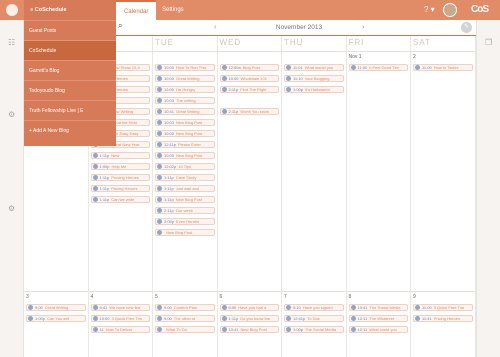 The image size is (500, 357). Describe the element at coordinates (185, 67) in the screenshot. I see `calendar-event: 10:00 How To Run This` at that location.